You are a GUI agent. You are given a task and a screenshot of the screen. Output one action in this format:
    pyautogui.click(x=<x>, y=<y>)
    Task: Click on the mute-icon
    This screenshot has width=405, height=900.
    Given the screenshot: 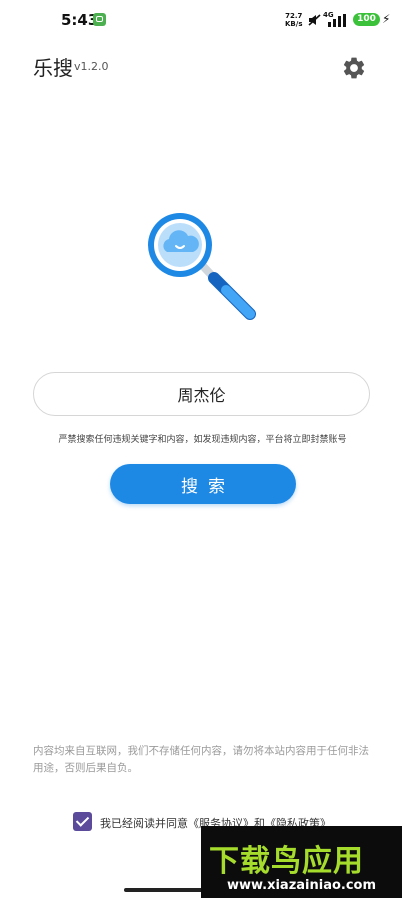 What is the action you would take?
    pyautogui.click(x=314, y=20)
    